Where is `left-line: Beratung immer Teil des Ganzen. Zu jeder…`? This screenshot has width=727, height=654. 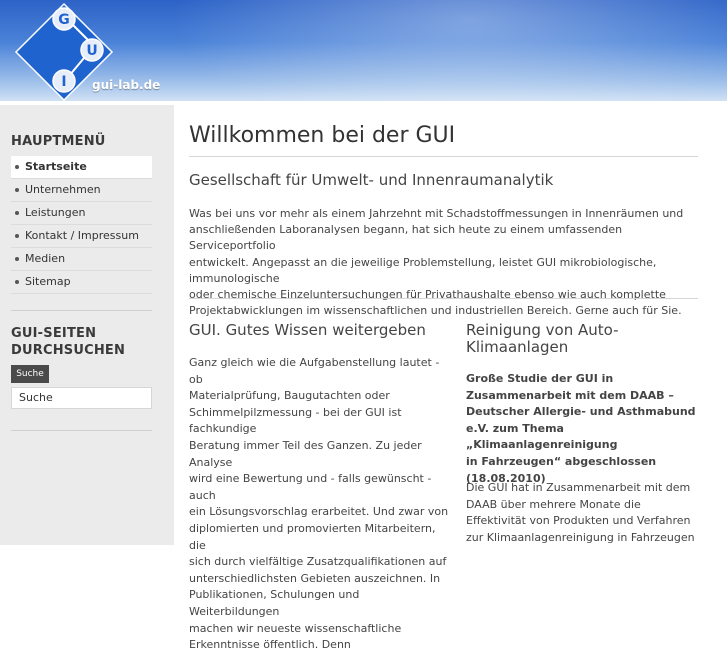
left-line: Beratung immer Teil des Ganzen. Zu jeder… is located at coordinates (305, 453).